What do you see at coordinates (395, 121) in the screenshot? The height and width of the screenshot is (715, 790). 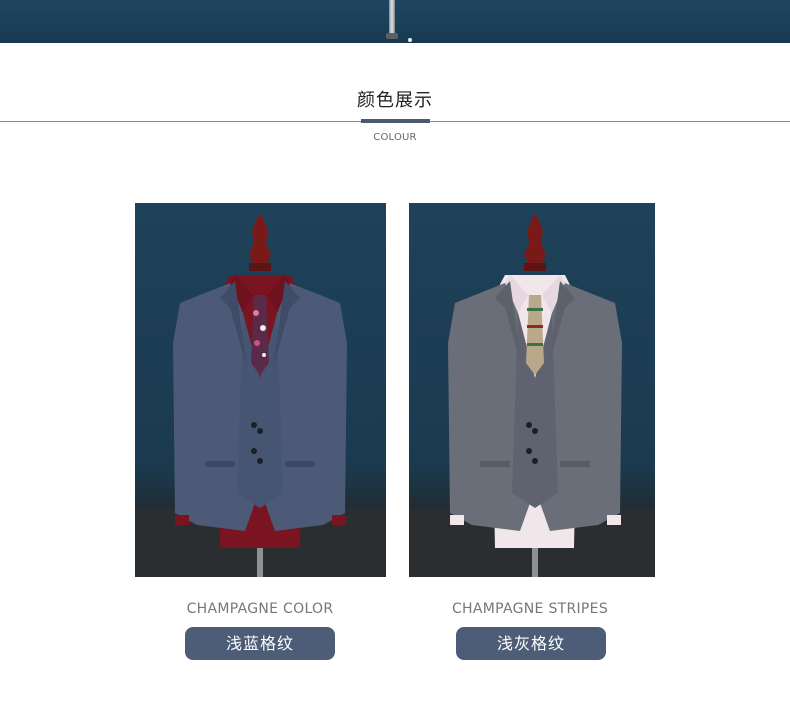 I see `title-accent-bar` at bounding box center [395, 121].